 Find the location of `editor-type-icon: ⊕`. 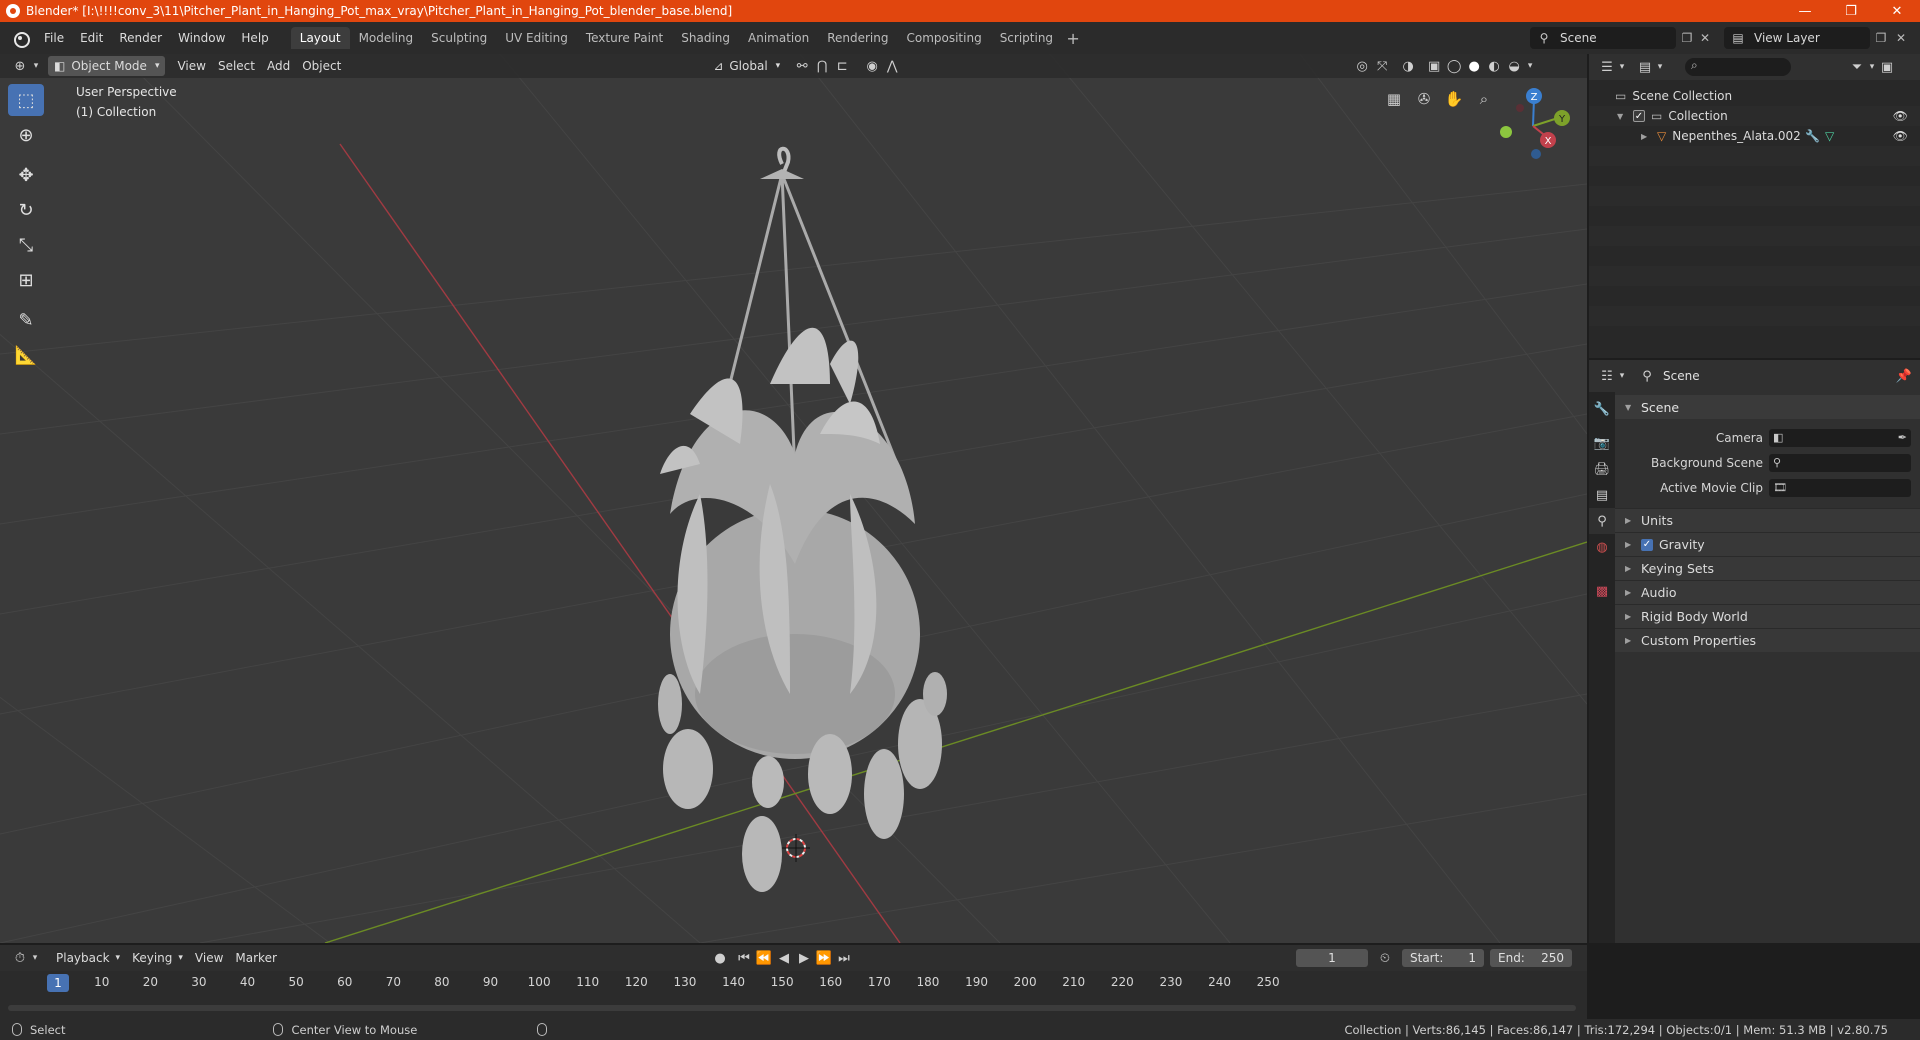

editor-type-icon: ⊕ is located at coordinates (20, 66).